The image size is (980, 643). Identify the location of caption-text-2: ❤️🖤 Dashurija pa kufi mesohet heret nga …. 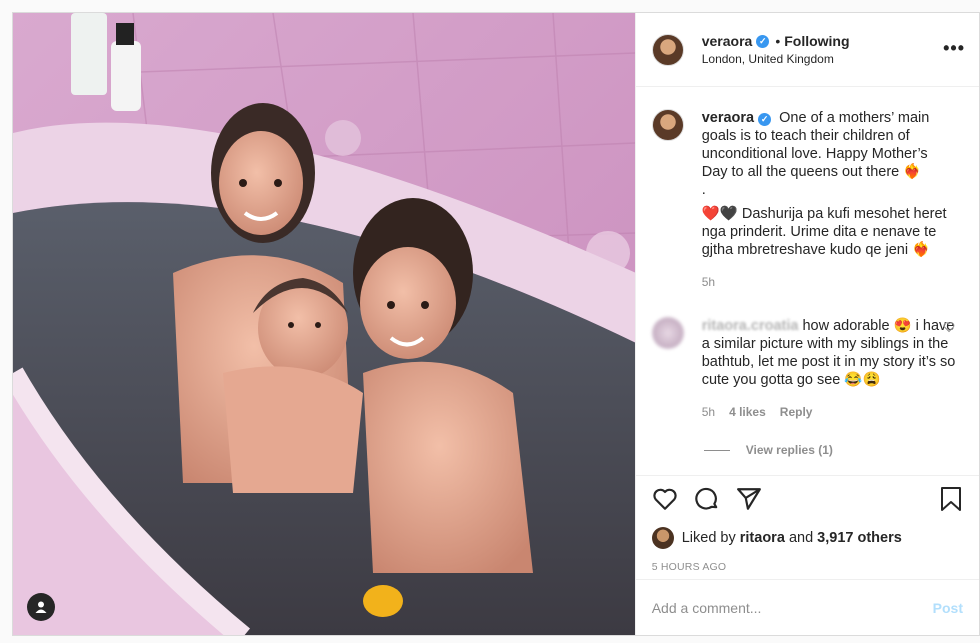
(829, 232).